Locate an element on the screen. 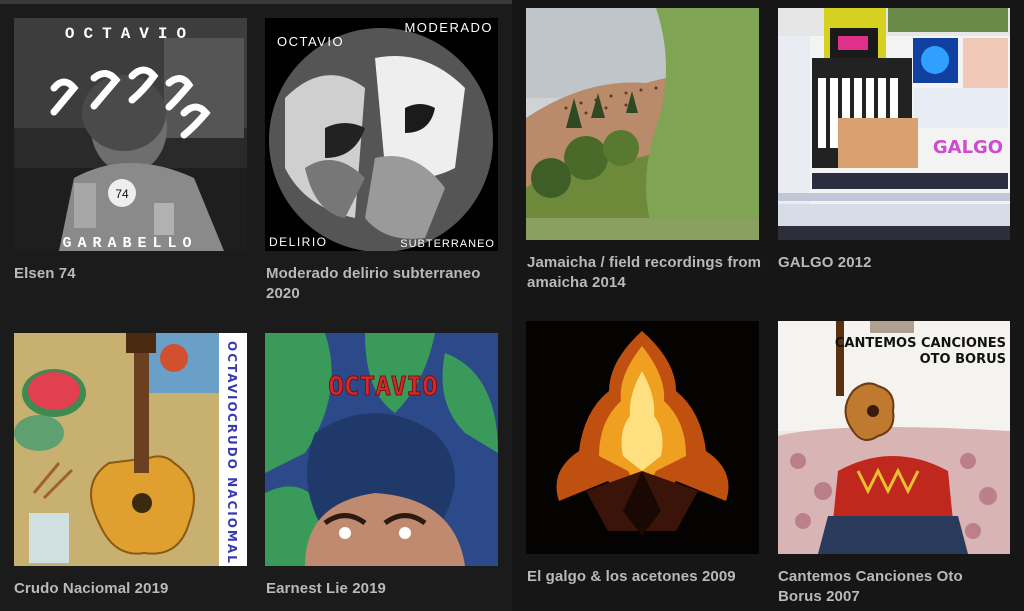 This screenshot has height=611, width=1024. cover-word: GALGO is located at coordinates (968, 147).